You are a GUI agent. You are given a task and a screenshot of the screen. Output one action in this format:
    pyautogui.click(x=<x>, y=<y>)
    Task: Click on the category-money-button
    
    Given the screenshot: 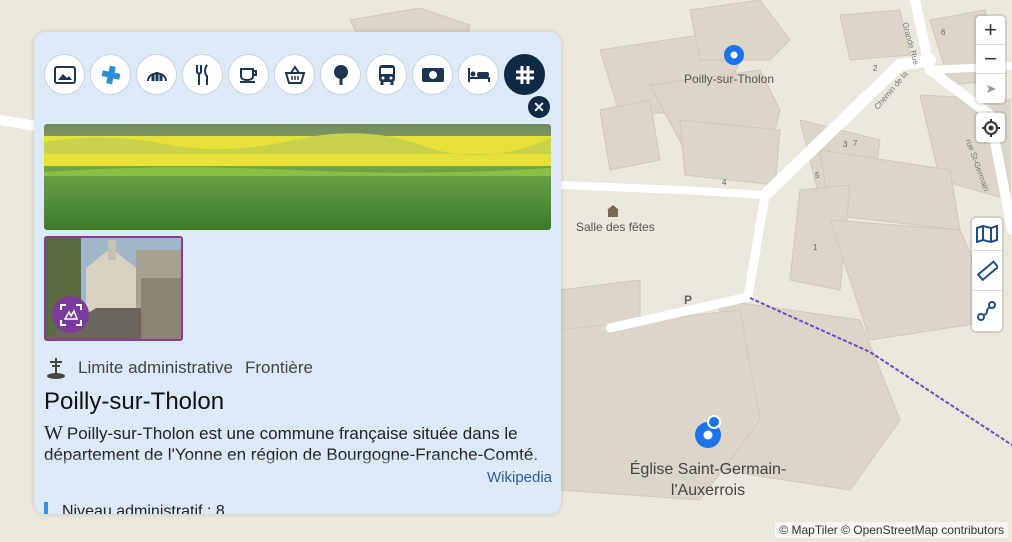 What is the action you would take?
    pyautogui.click(x=432, y=74)
    